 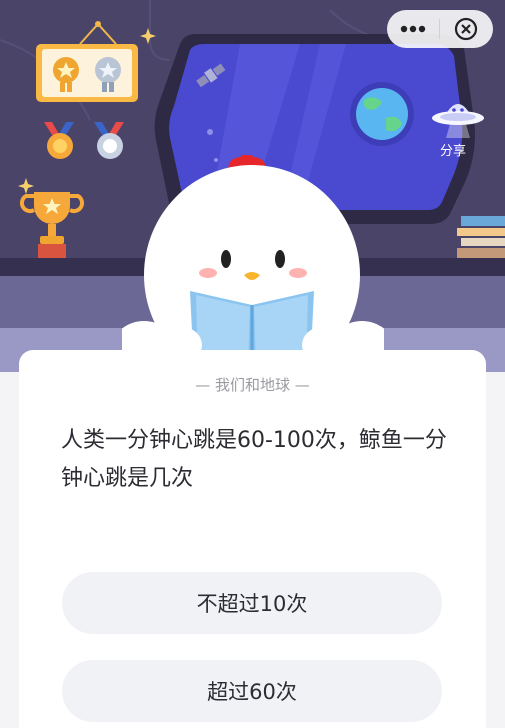 I want to click on more-dots-icon, so click(x=413, y=29).